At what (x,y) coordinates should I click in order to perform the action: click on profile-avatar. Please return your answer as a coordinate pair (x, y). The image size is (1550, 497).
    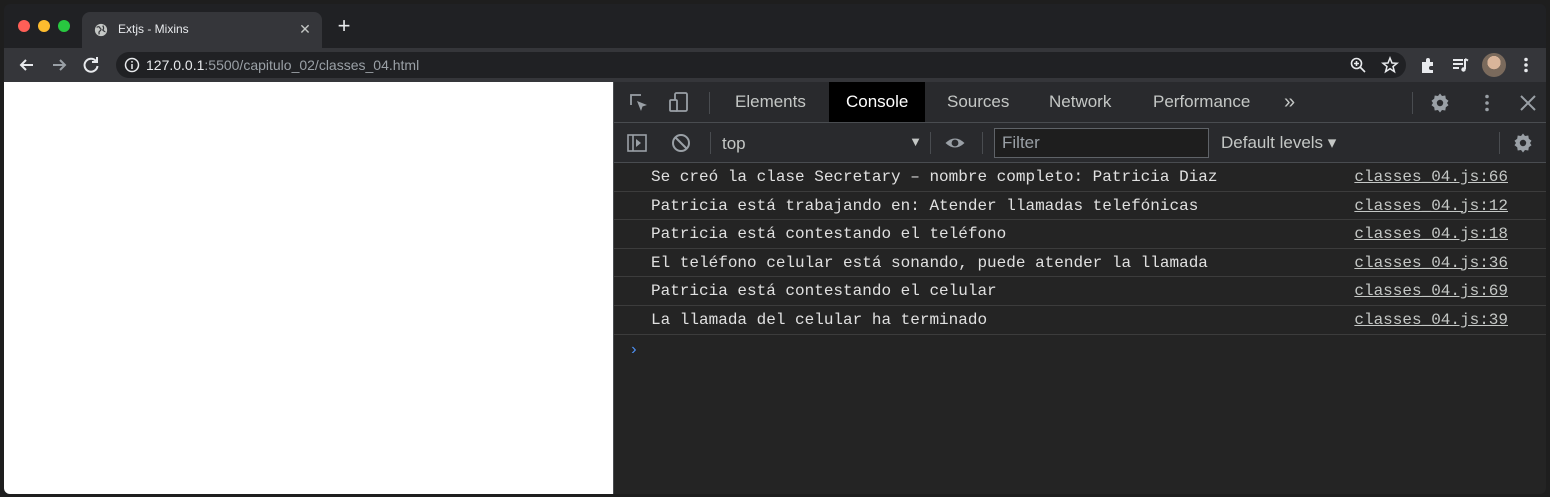
    Looking at the image, I should click on (1494, 65).